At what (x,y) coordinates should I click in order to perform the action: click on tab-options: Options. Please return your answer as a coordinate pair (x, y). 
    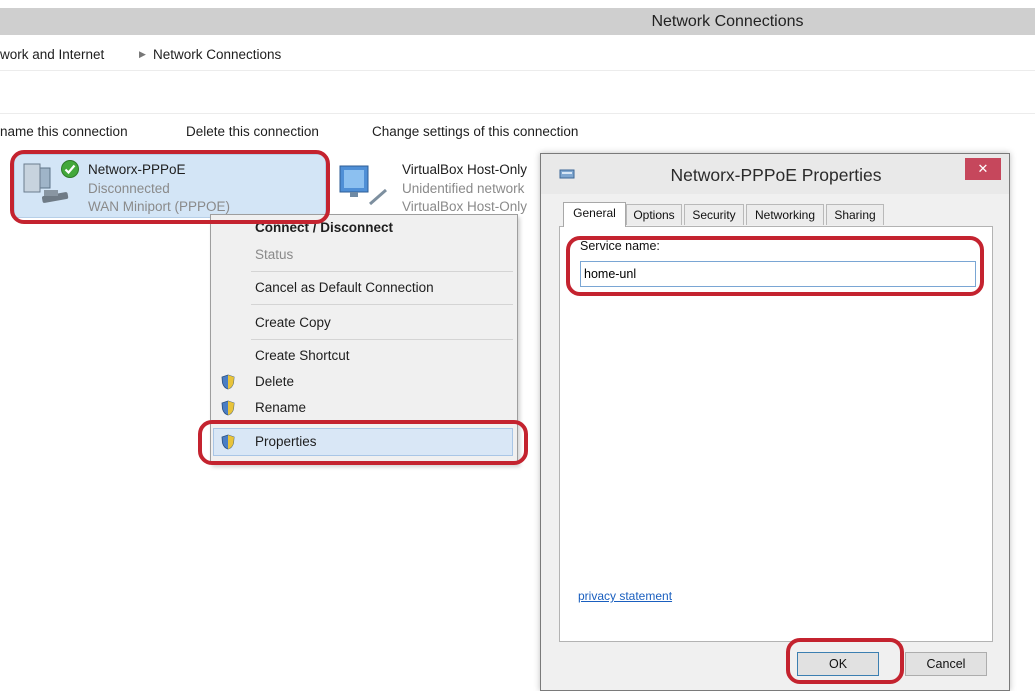
    Looking at the image, I should click on (654, 214).